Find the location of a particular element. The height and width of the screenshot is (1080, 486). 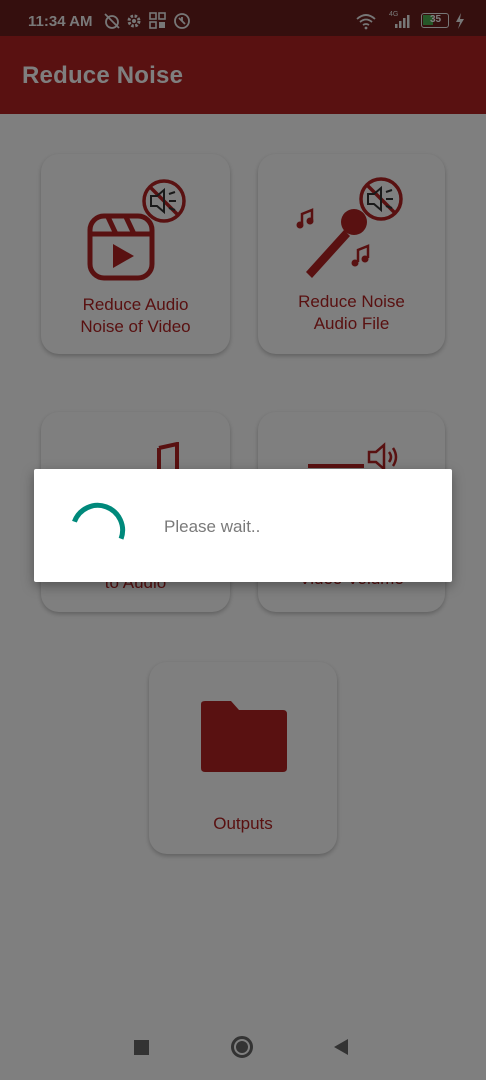

dialog-message: Please wait.. is located at coordinates (212, 526).